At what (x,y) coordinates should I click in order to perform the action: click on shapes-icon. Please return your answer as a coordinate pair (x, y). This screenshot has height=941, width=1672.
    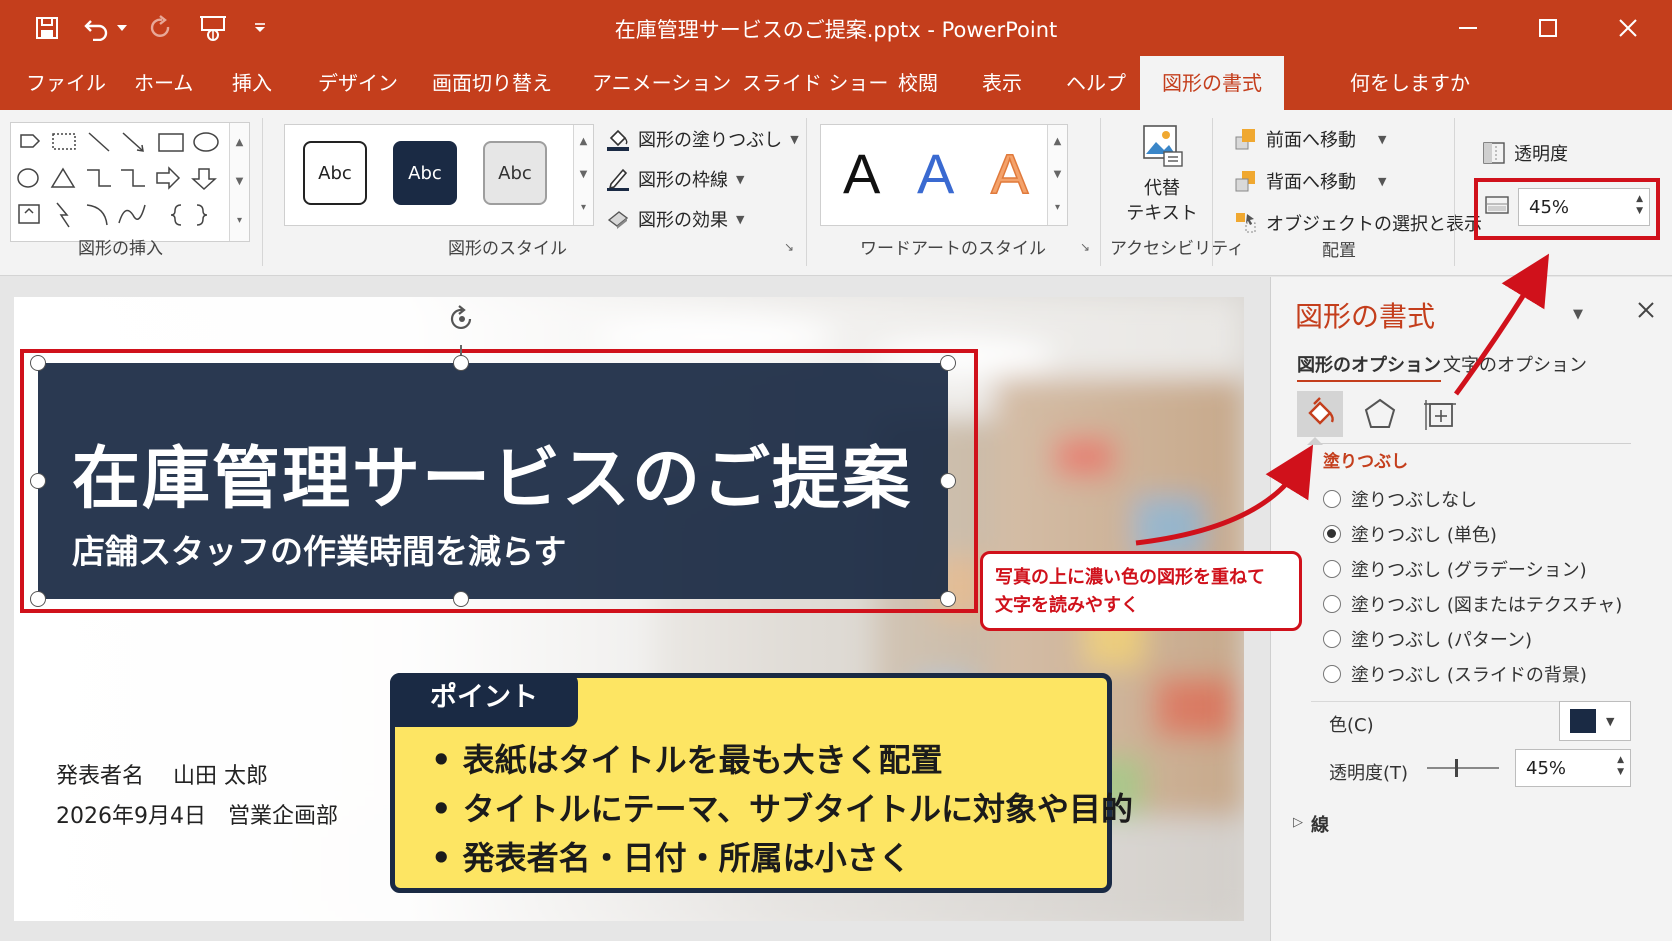
    Looking at the image, I should click on (118, 180).